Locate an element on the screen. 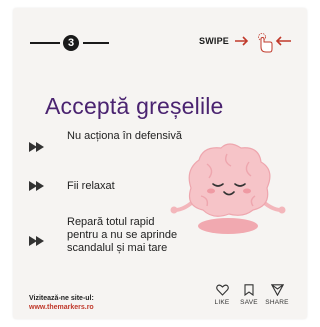 This screenshot has width=320, height=327. heart-icon is located at coordinates (222, 290).